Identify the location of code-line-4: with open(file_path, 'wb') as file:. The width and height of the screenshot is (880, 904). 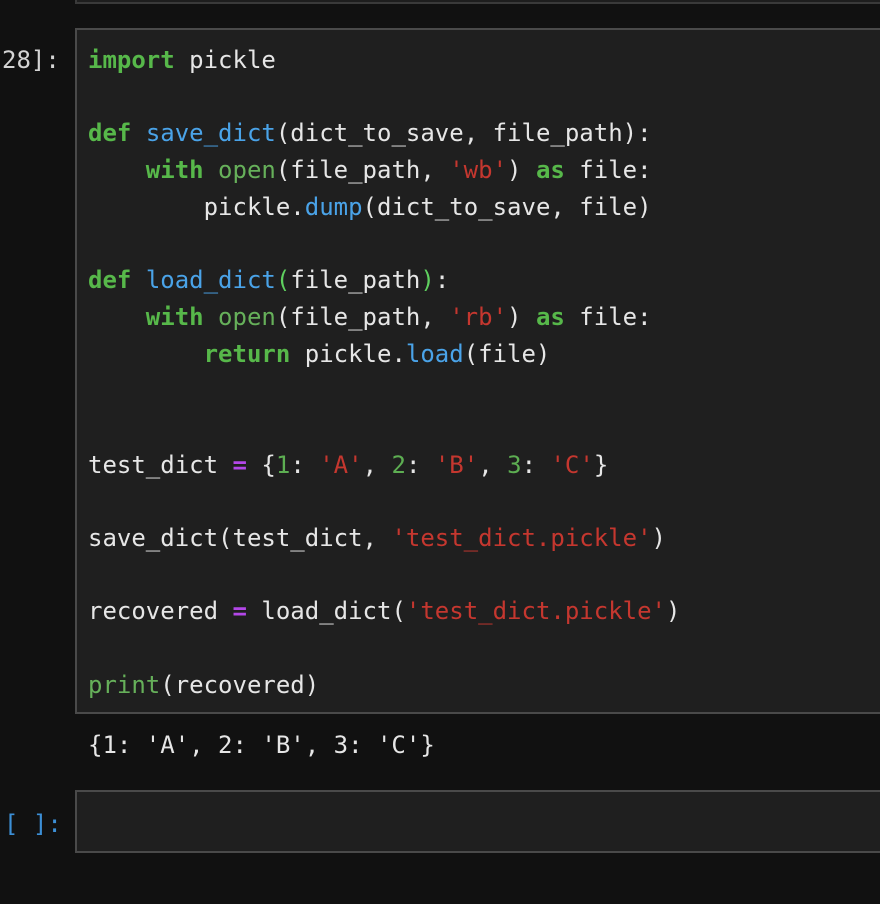
(370, 170).